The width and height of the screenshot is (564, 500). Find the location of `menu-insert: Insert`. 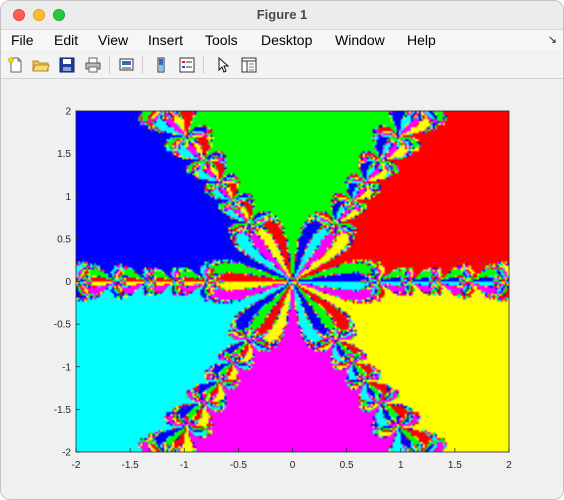

menu-insert: Insert is located at coordinates (165, 40).